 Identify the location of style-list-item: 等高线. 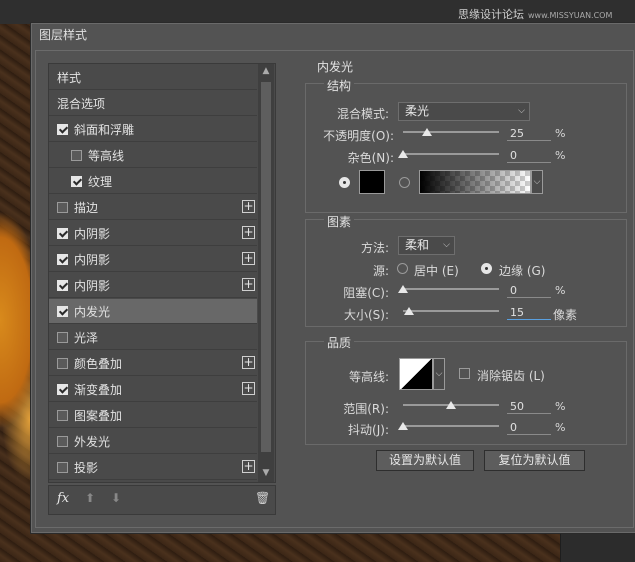
(153, 155).